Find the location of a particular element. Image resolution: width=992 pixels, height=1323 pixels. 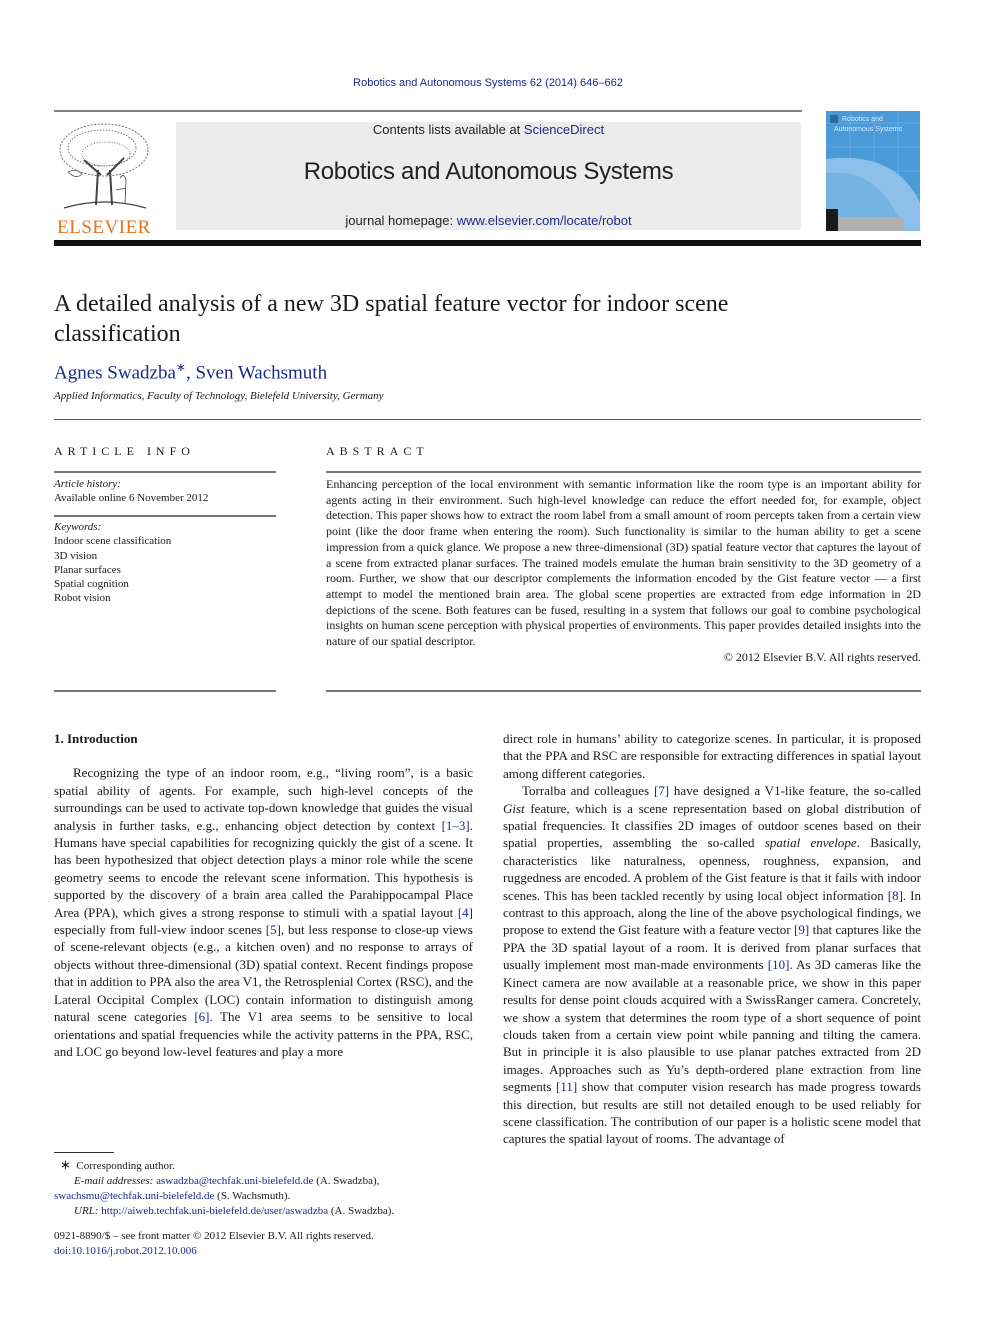

cover-title-line1: Robotics and is located at coordinates (862, 119).